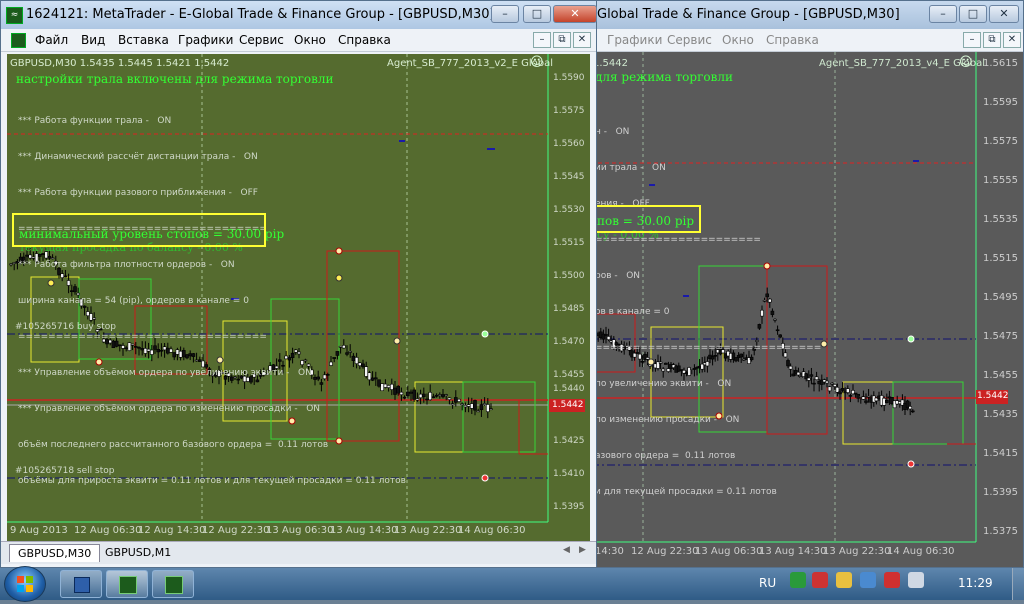  I want to click on time-label: 12 Aug 22:30, so click(665, 551).